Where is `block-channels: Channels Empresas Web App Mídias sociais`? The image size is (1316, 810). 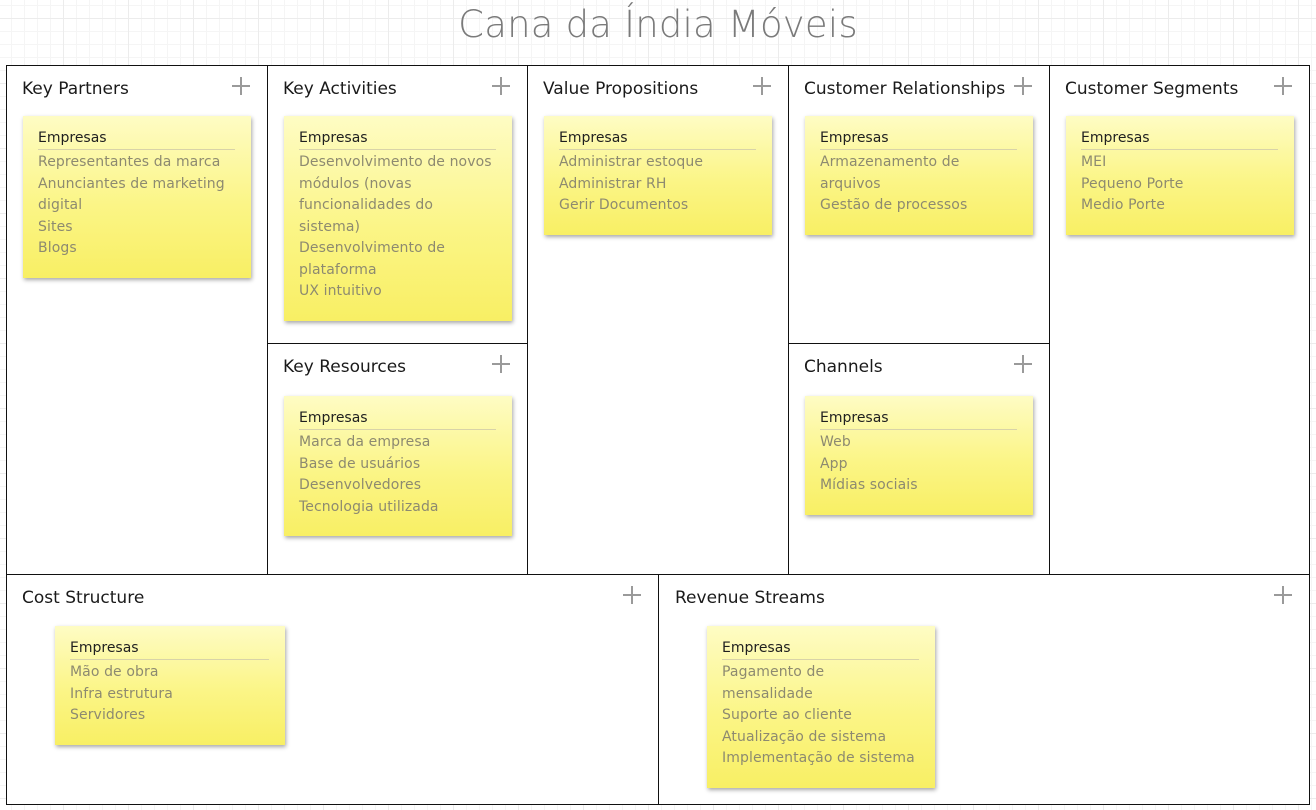
block-channels: Channels Empresas Web App Mídias sociais is located at coordinates (919, 459).